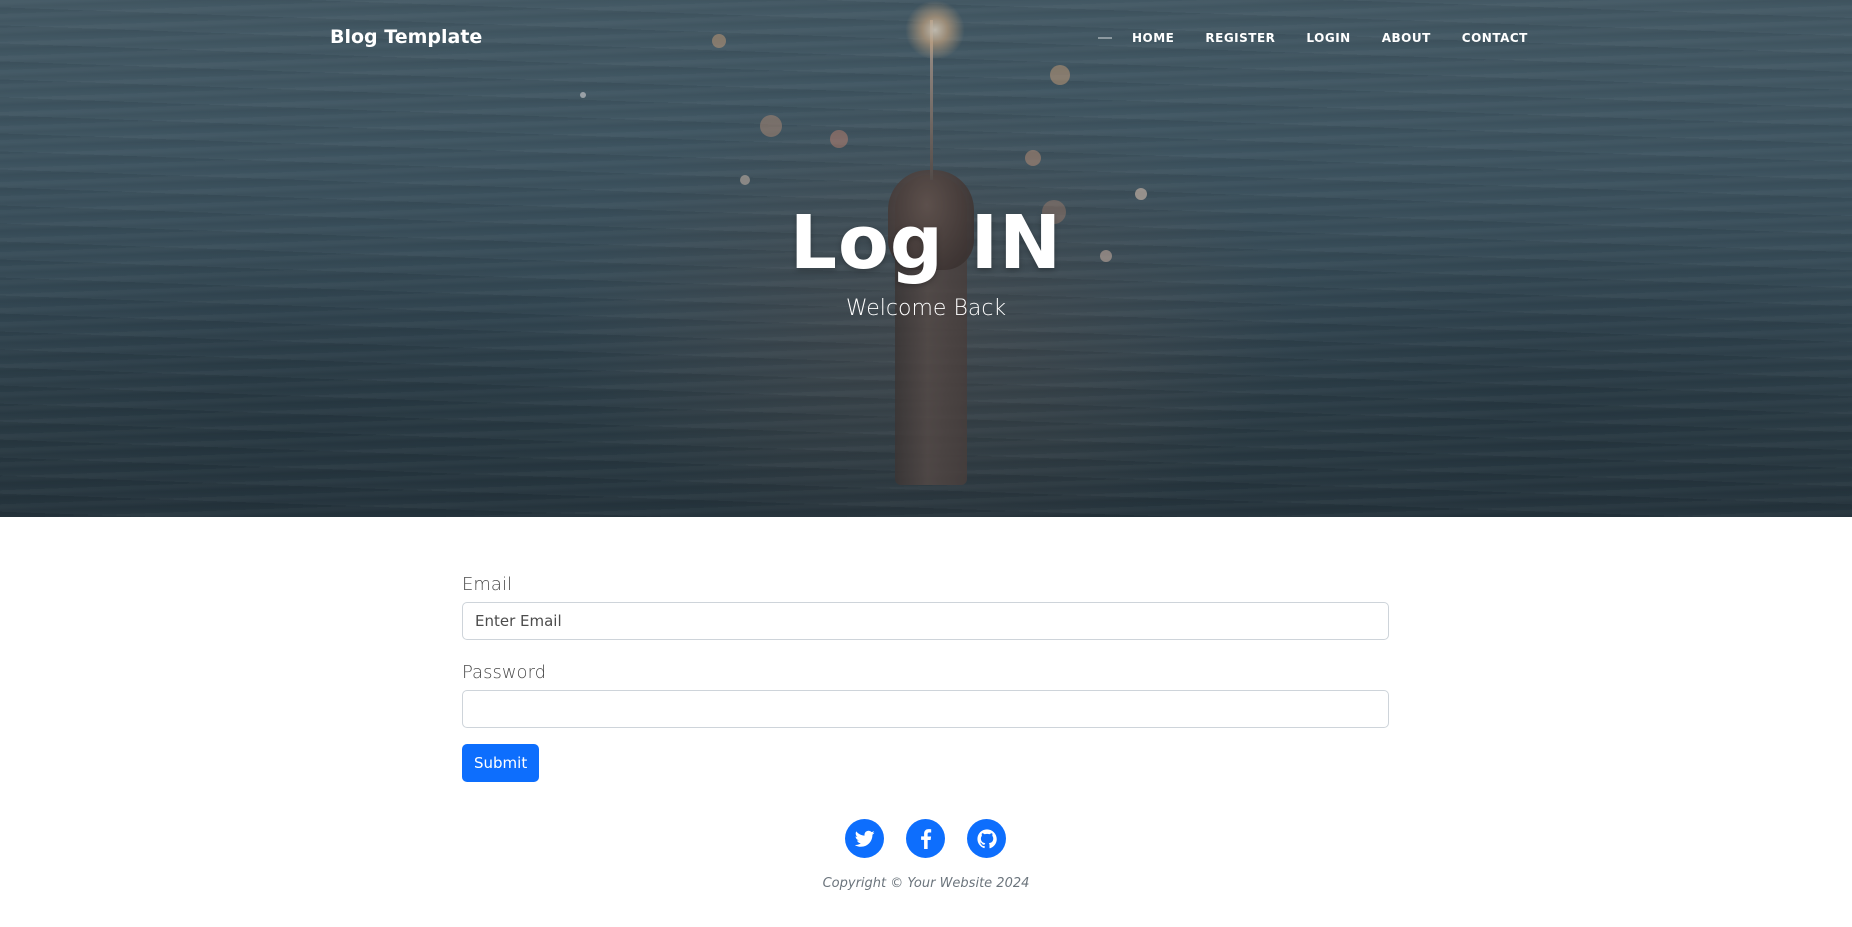 This screenshot has height=927, width=1852. Describe the element at coordinates (1153, 38) in the screenshot. I see `nav-link-home: HOME` at that location.